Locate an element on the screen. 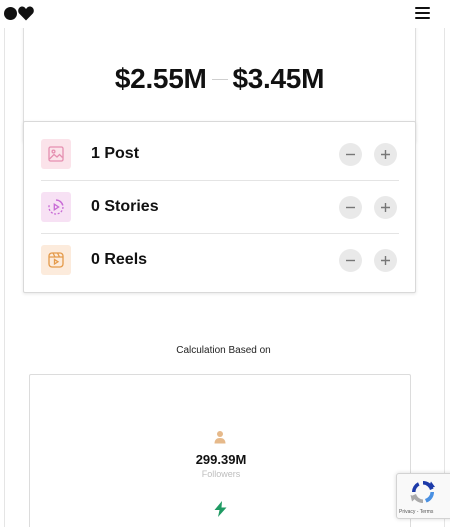 This screenshot has height=527, width=450. person-icon is located at coordinates (220, 437).